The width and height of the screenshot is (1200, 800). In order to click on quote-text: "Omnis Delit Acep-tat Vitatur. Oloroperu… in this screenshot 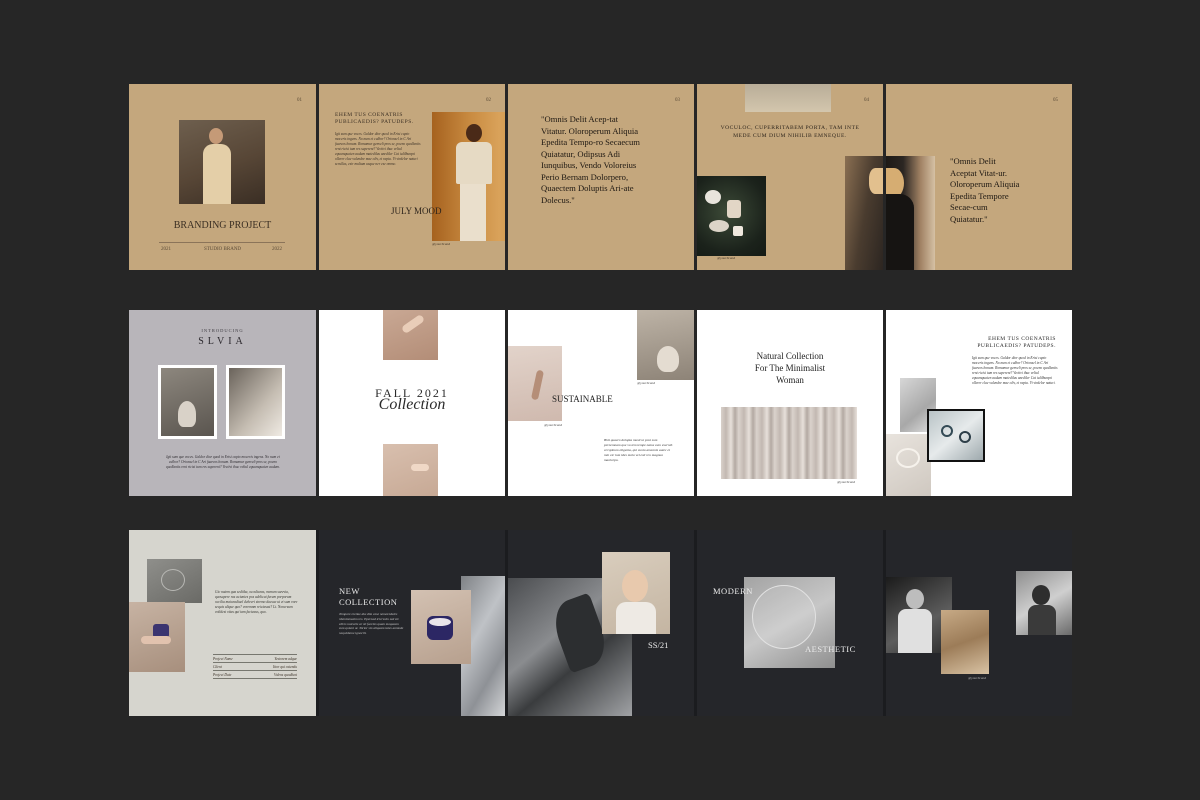, I will do `click(590, 159)`.